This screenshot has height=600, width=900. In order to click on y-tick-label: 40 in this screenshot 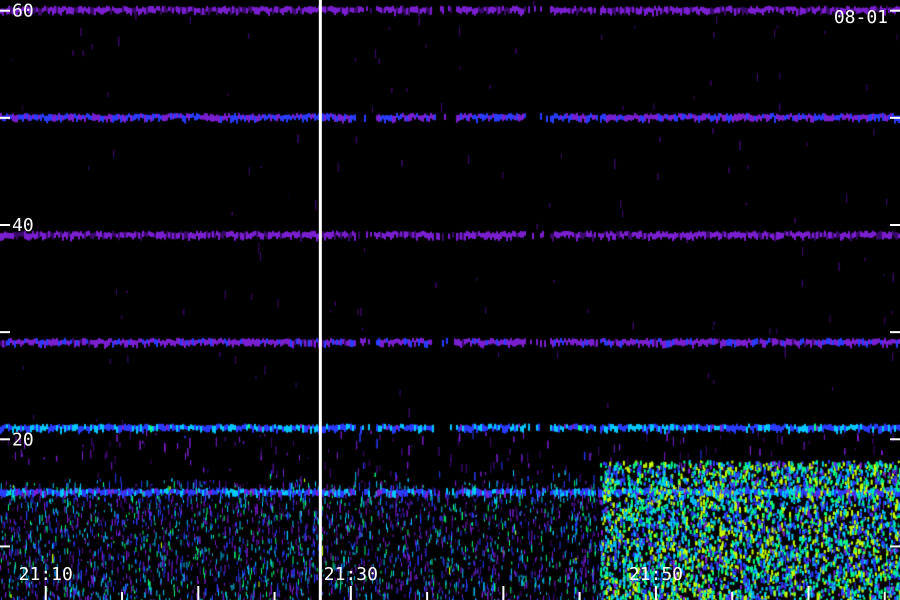, I will do `click(23, 225)`.